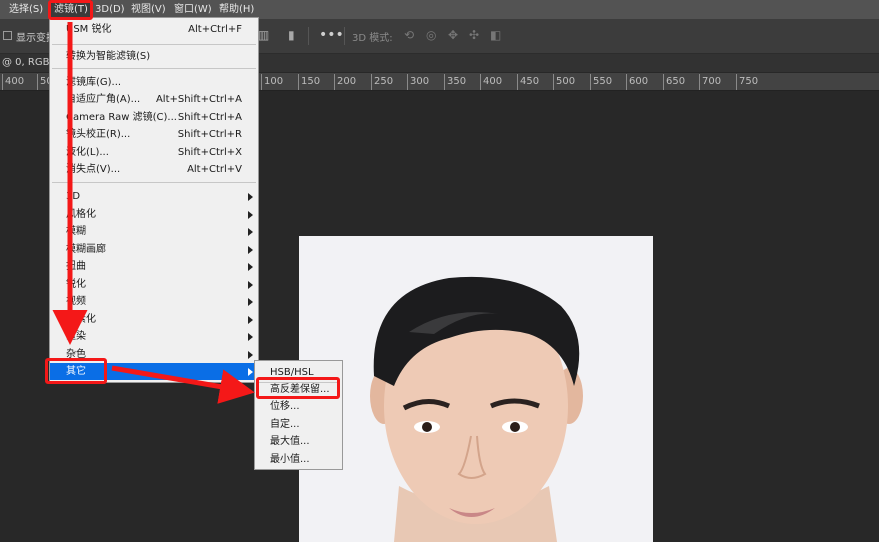  What do you see at coordinates (154, 29) in the screenshot?
I see `menu-item-usm-sharpen: USM 锐化 Alt+Ctrl+F` at bounding box center [154, 29].